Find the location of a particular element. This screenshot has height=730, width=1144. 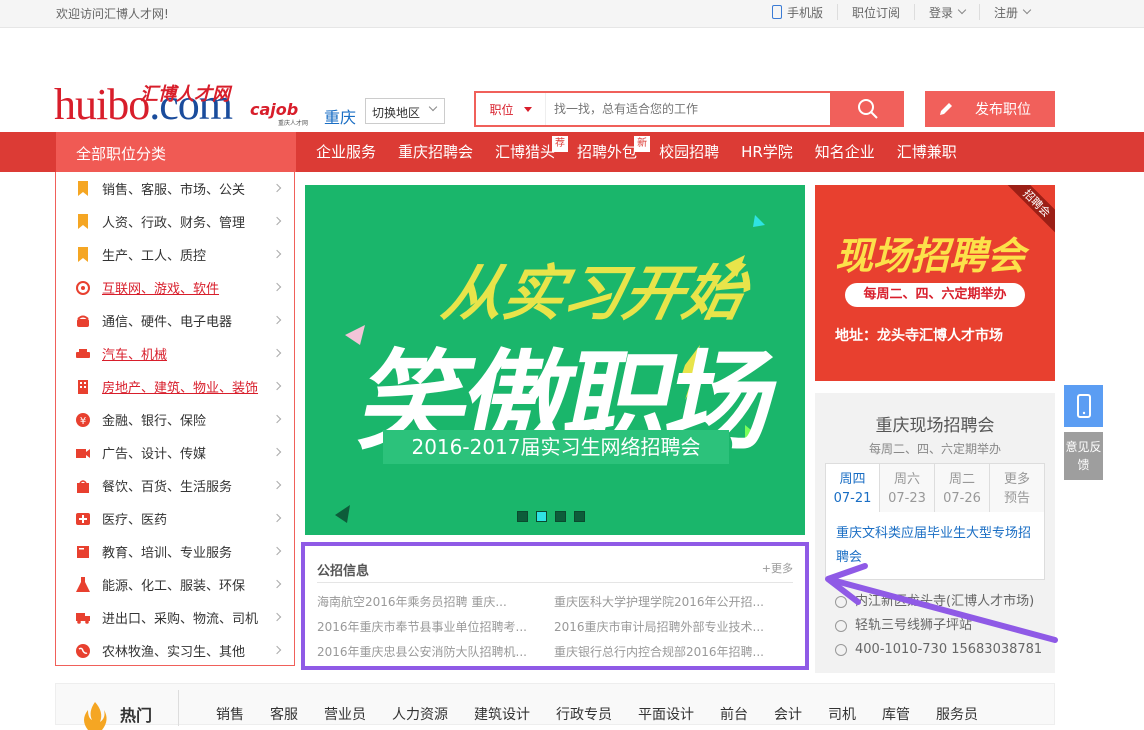

banner-pagination is located at coordinates (551, 516).